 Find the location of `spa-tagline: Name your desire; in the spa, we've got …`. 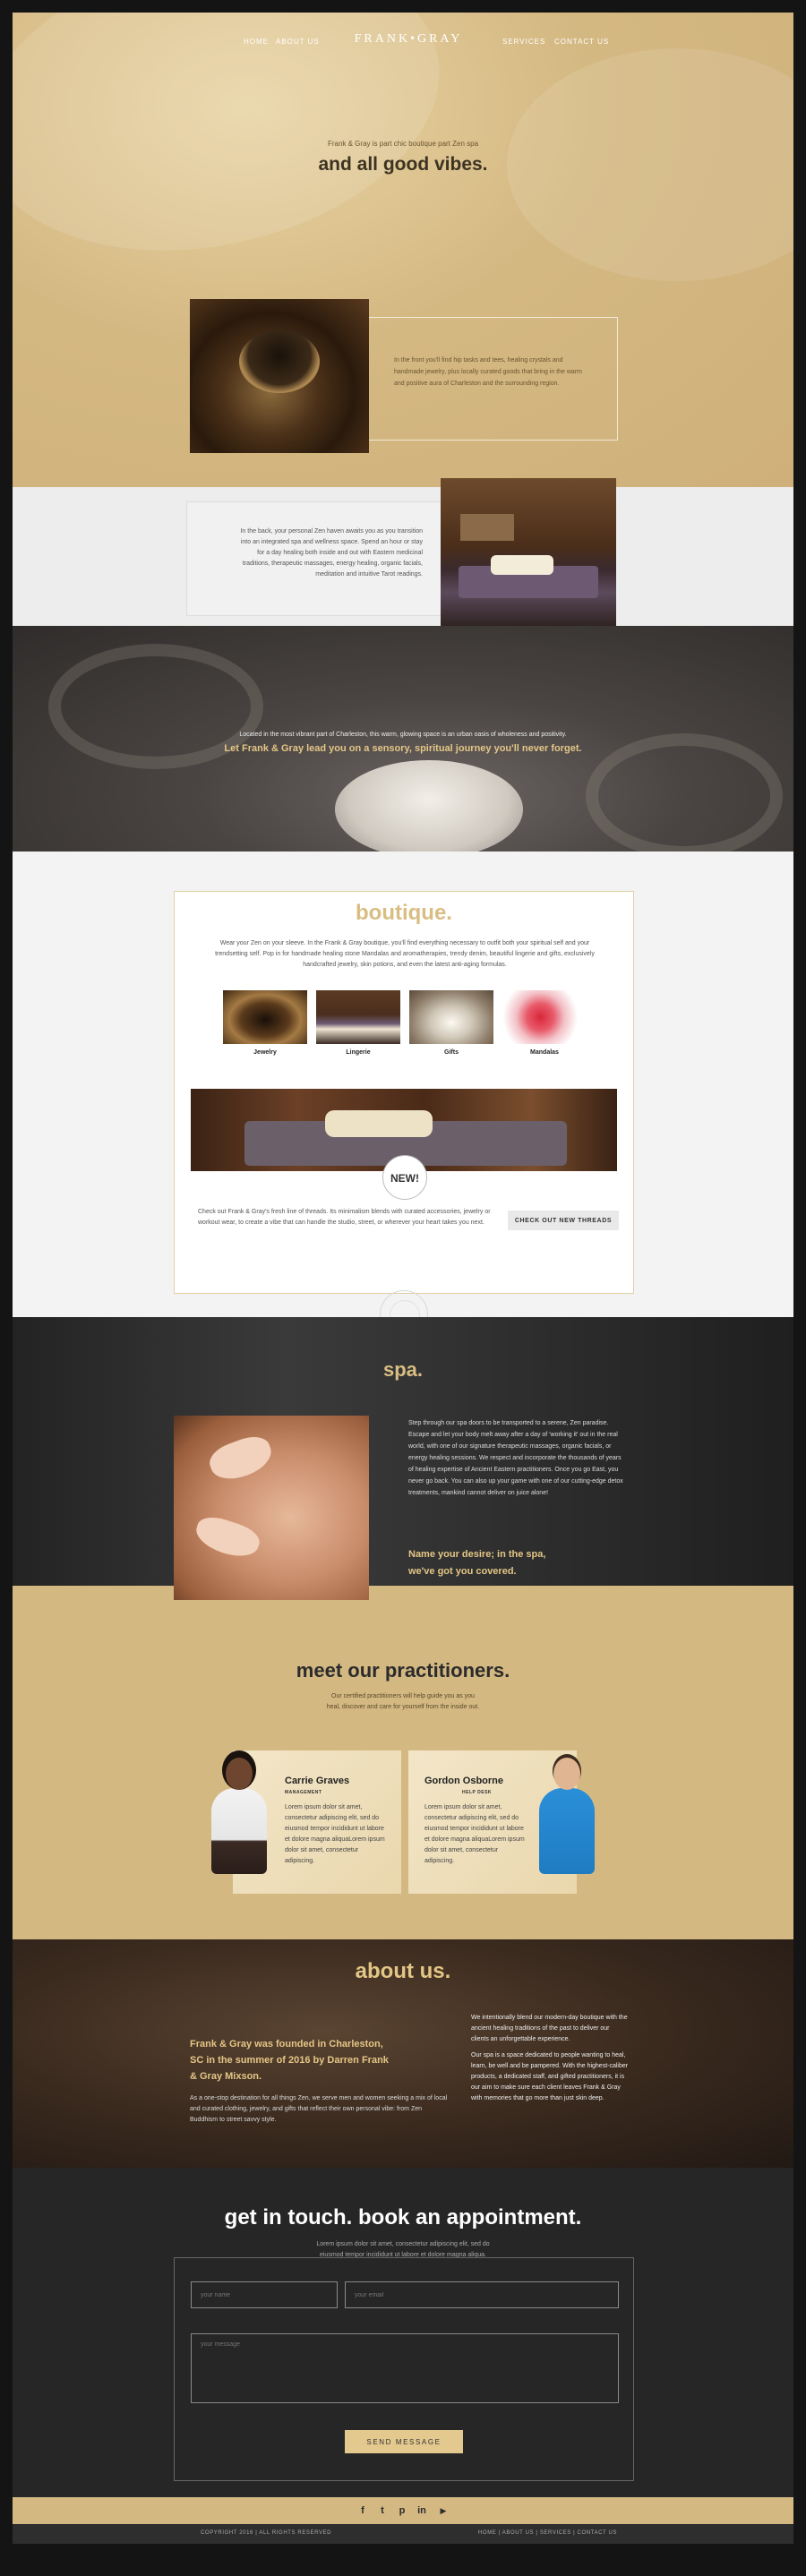

spa-tagline: Name your desire; in the spa, we've got … is located at coordinates (515, 1563).